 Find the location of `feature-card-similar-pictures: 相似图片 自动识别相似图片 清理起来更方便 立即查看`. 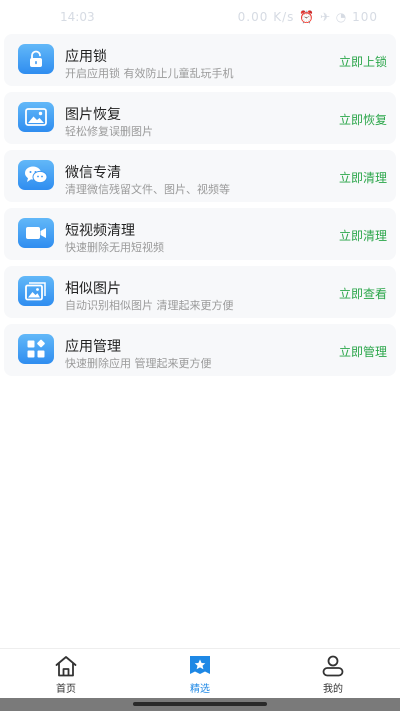

feature-card-similar-pictures: 相似图片 自动识别相似图片 清理起来更方便 立即查看 is located at coordinates (200, 292).